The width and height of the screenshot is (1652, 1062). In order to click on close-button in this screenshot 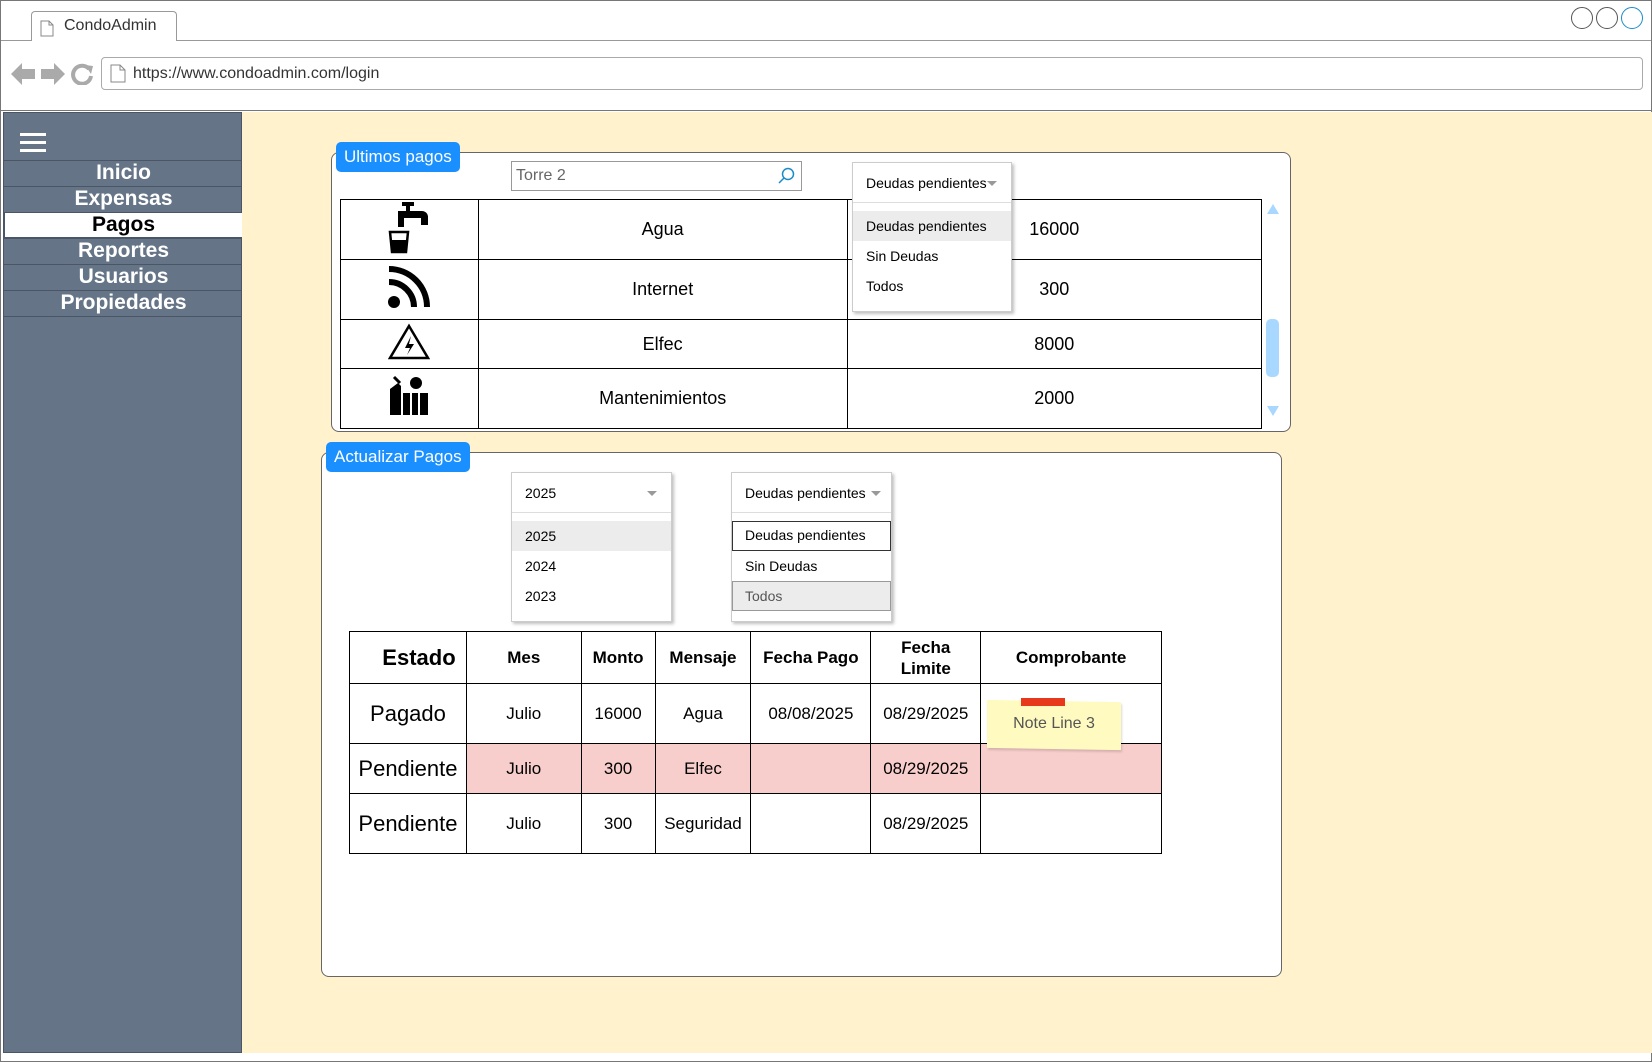, I will do `click(1632, 18)`.